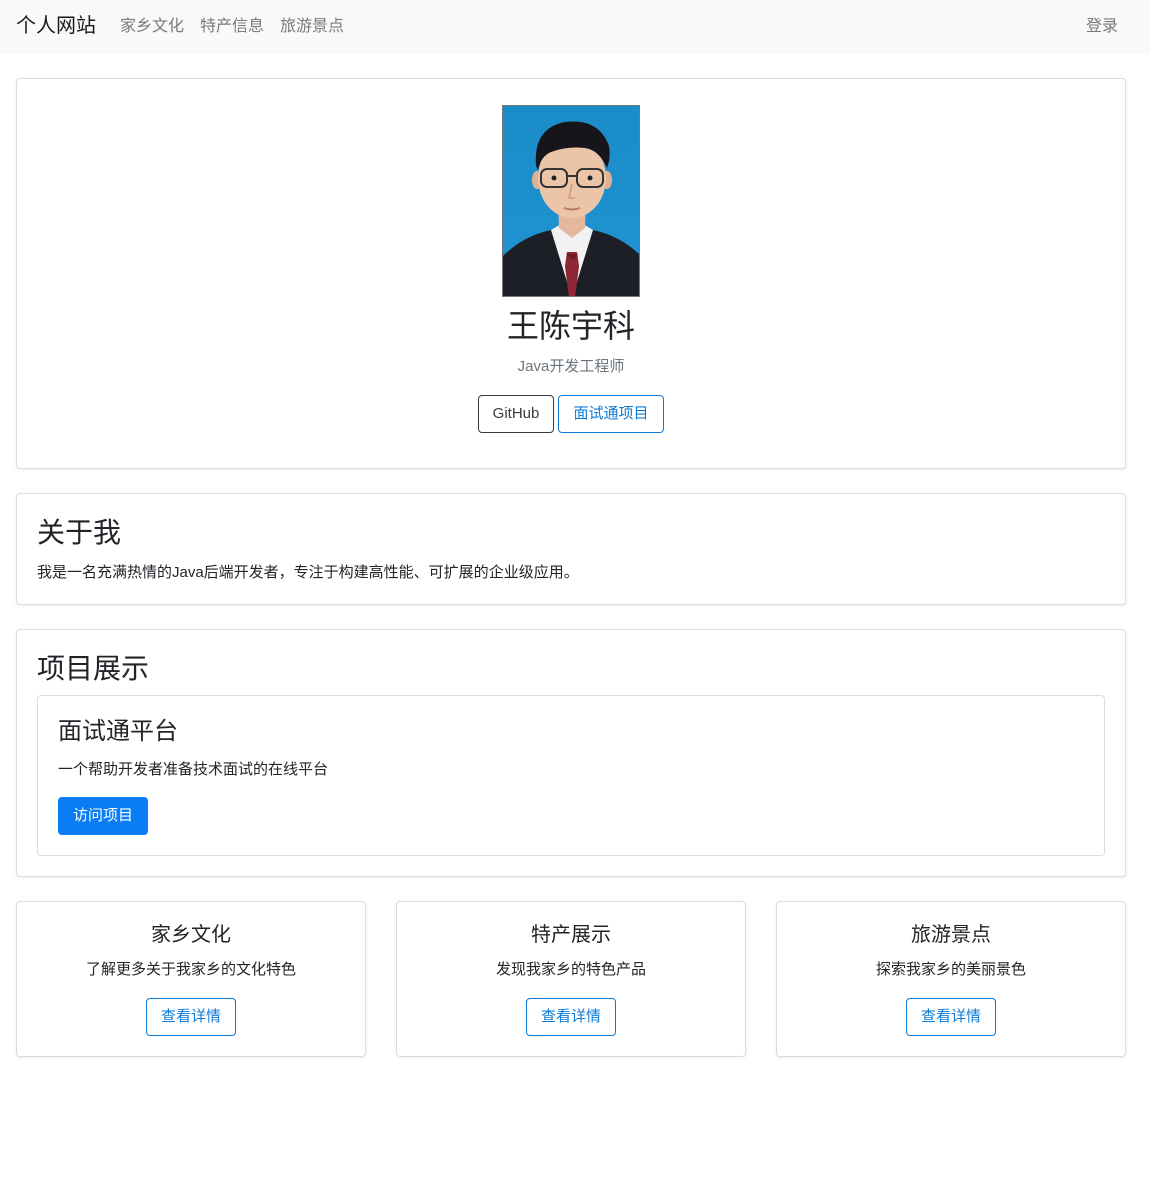 The width and height of the screenshot is (1150, 1183). Describe the element at coordinates (951, 979) in the screenshot. I see `feature-card-tourism: 旅游景点 探索我家乡的美丽景色 查看详情` at that location.